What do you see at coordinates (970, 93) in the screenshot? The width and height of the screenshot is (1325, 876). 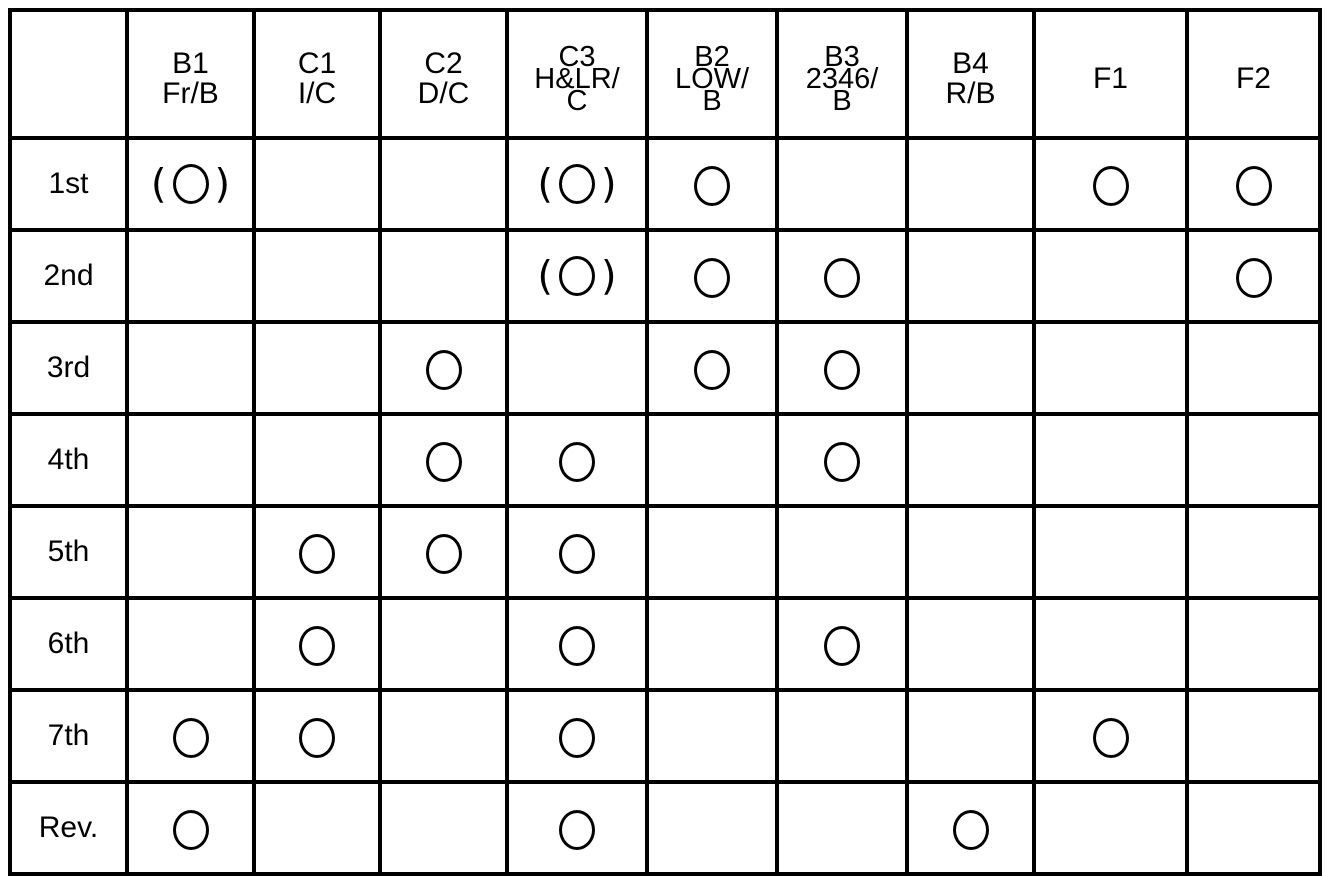 I see `column-name: R/B` at bounding box center [970, 93].